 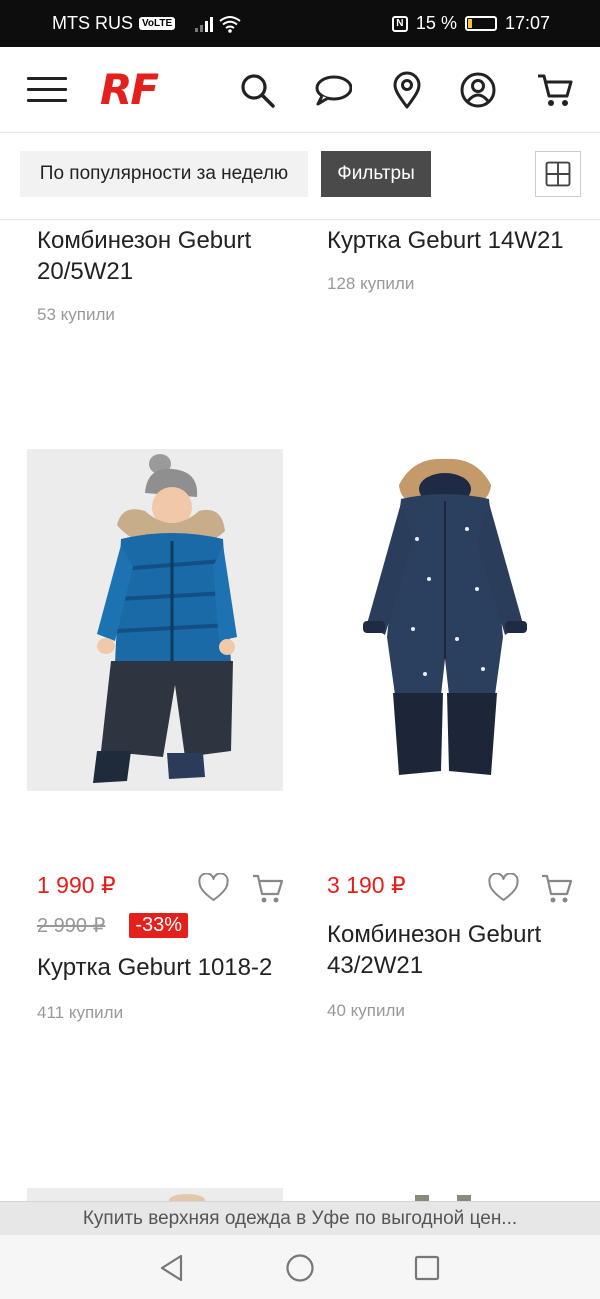 I want to click on status-bar: MTS RUS VoLTE N 15 % 17:07, so click(x=300, y=23).